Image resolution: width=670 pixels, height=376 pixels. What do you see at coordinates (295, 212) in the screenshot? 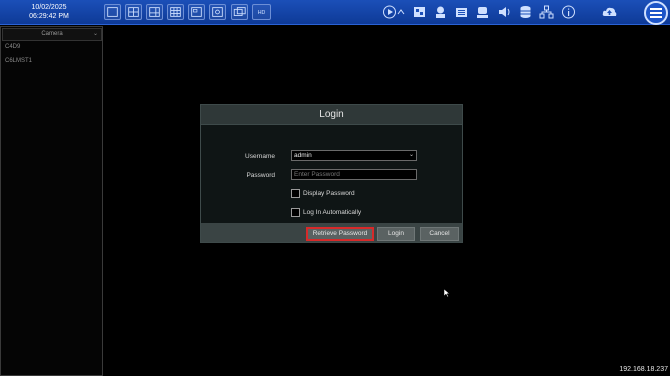
I see `auto-login-checkbox` at bounding box center [295, 212].